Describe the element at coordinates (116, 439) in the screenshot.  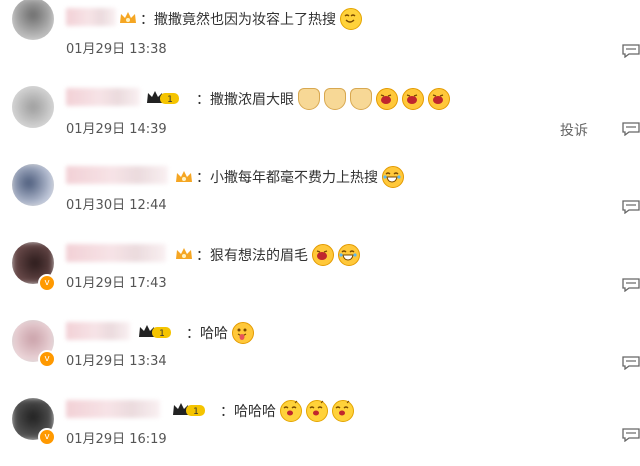
I see `comment-timestamp: 01月29日 16:19` at that location.